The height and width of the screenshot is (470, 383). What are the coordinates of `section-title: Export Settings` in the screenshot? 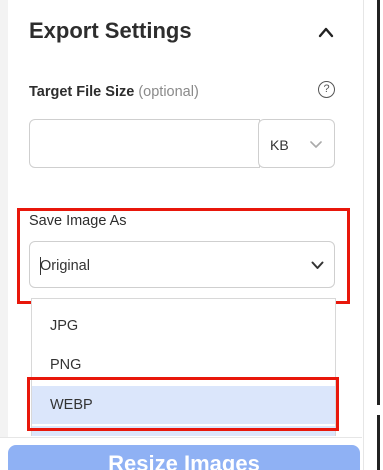 It's located at (110, 30).